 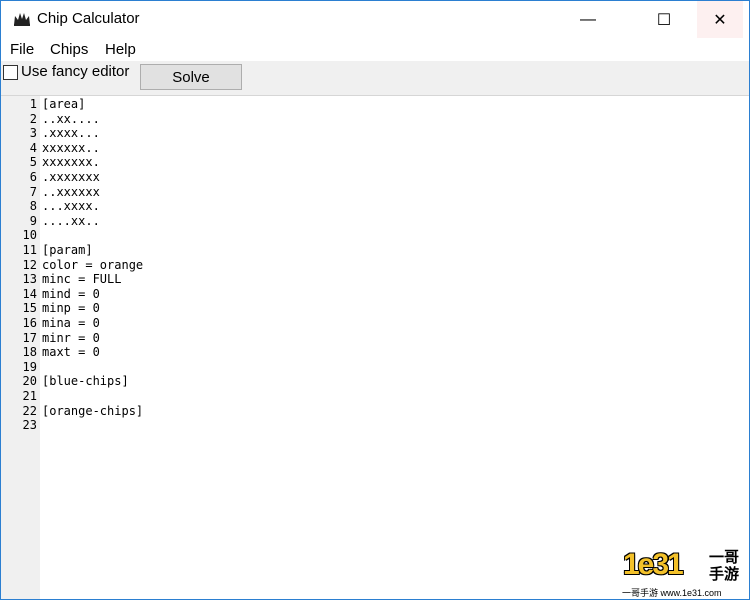 I want to click on code-text: minr = 0, so click(x=71, y=338).